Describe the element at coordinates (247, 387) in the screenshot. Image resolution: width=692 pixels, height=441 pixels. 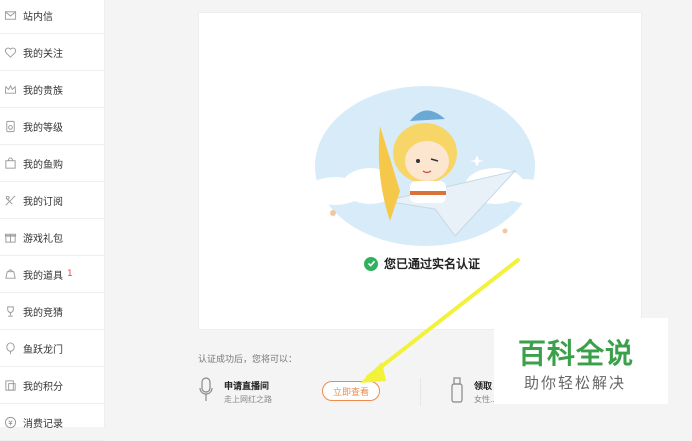
I see `apply-stream-title: 申请直播间` at that location.